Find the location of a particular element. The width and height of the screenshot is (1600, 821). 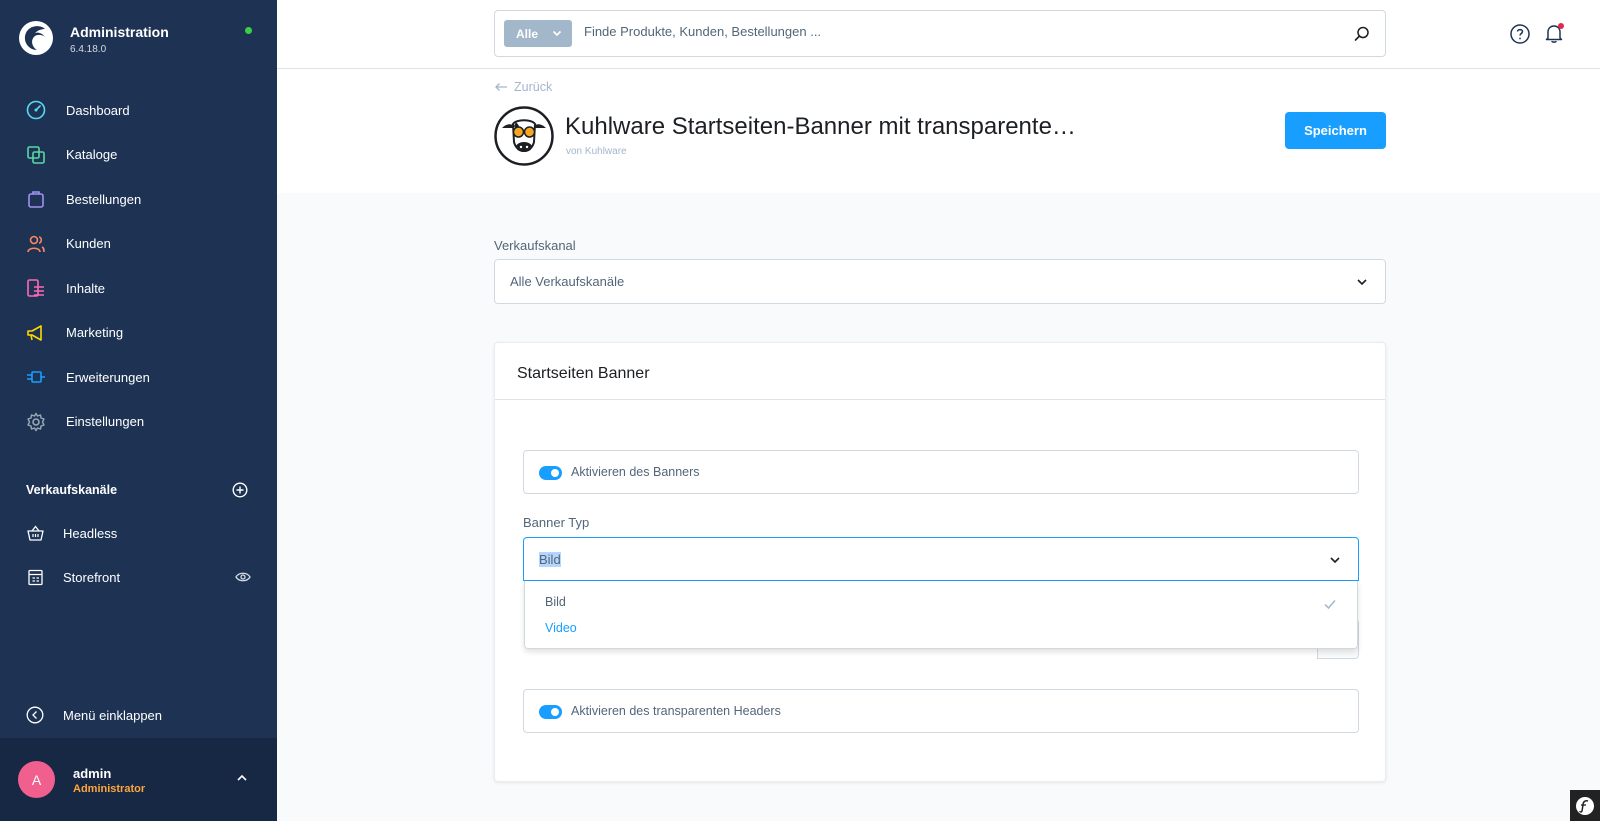

sidebar-item-storefront: Storefront is located at coordinates (138, 577).